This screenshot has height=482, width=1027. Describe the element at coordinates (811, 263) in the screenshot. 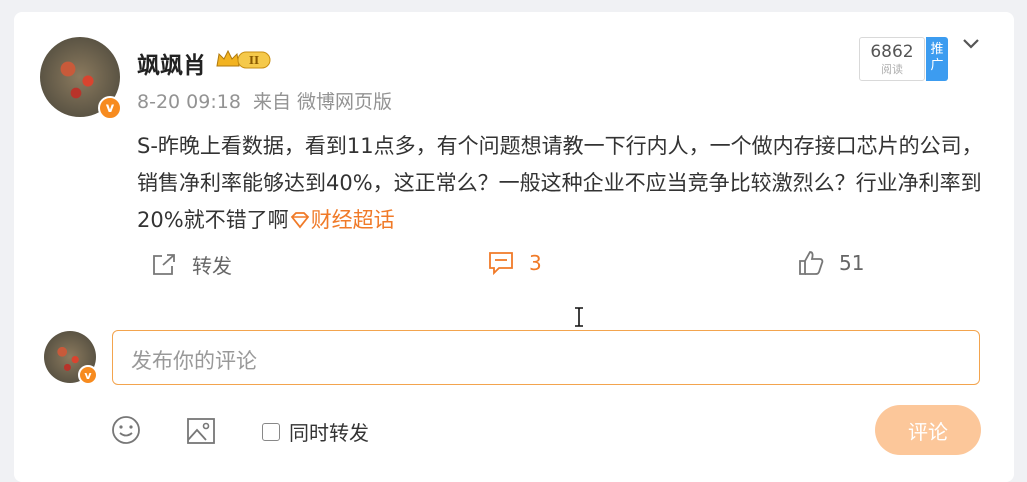

I see `thumb-up-icon` at that location.